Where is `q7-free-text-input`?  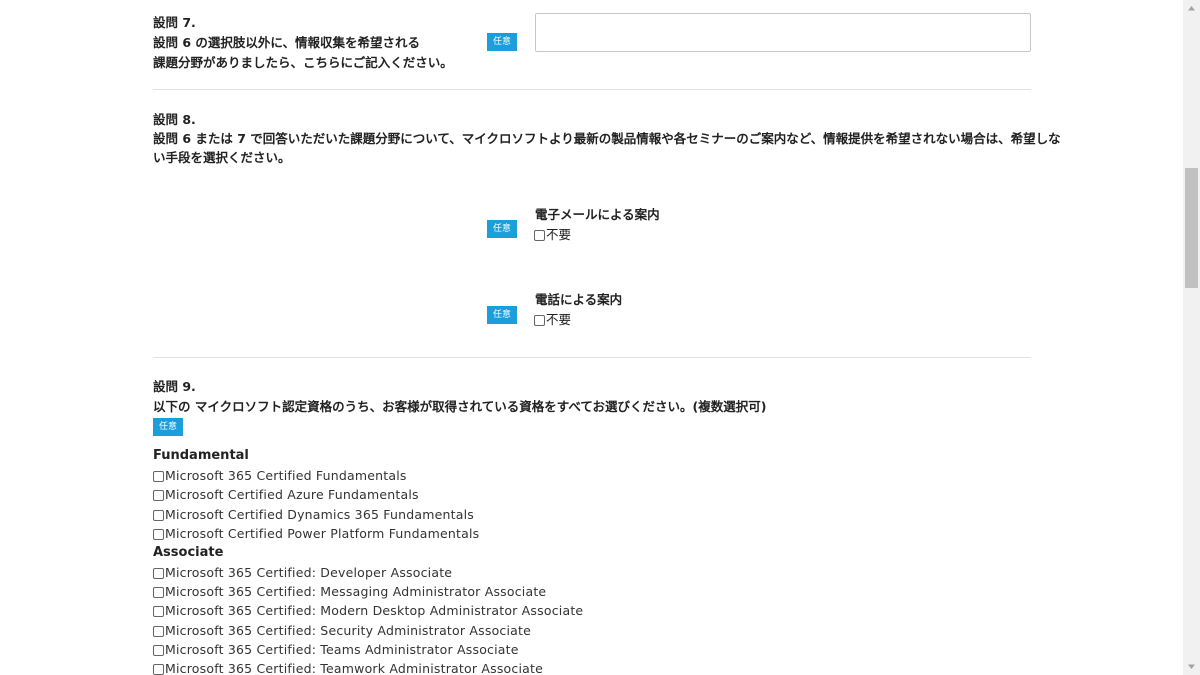
q7-free-text-input is located at coordinates (783, 32).